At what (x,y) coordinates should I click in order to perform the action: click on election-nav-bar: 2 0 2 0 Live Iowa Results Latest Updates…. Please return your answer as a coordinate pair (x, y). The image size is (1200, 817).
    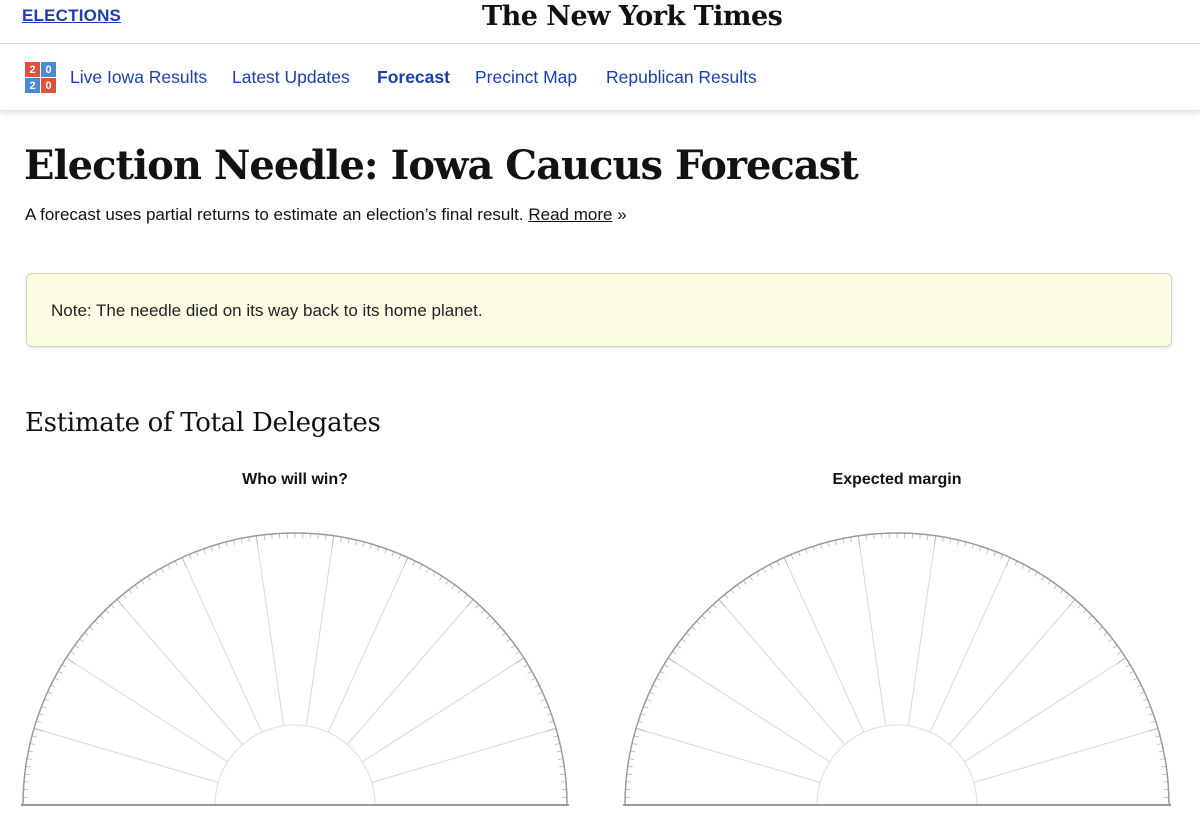
    Looking at the image, I should click on (600, 77).